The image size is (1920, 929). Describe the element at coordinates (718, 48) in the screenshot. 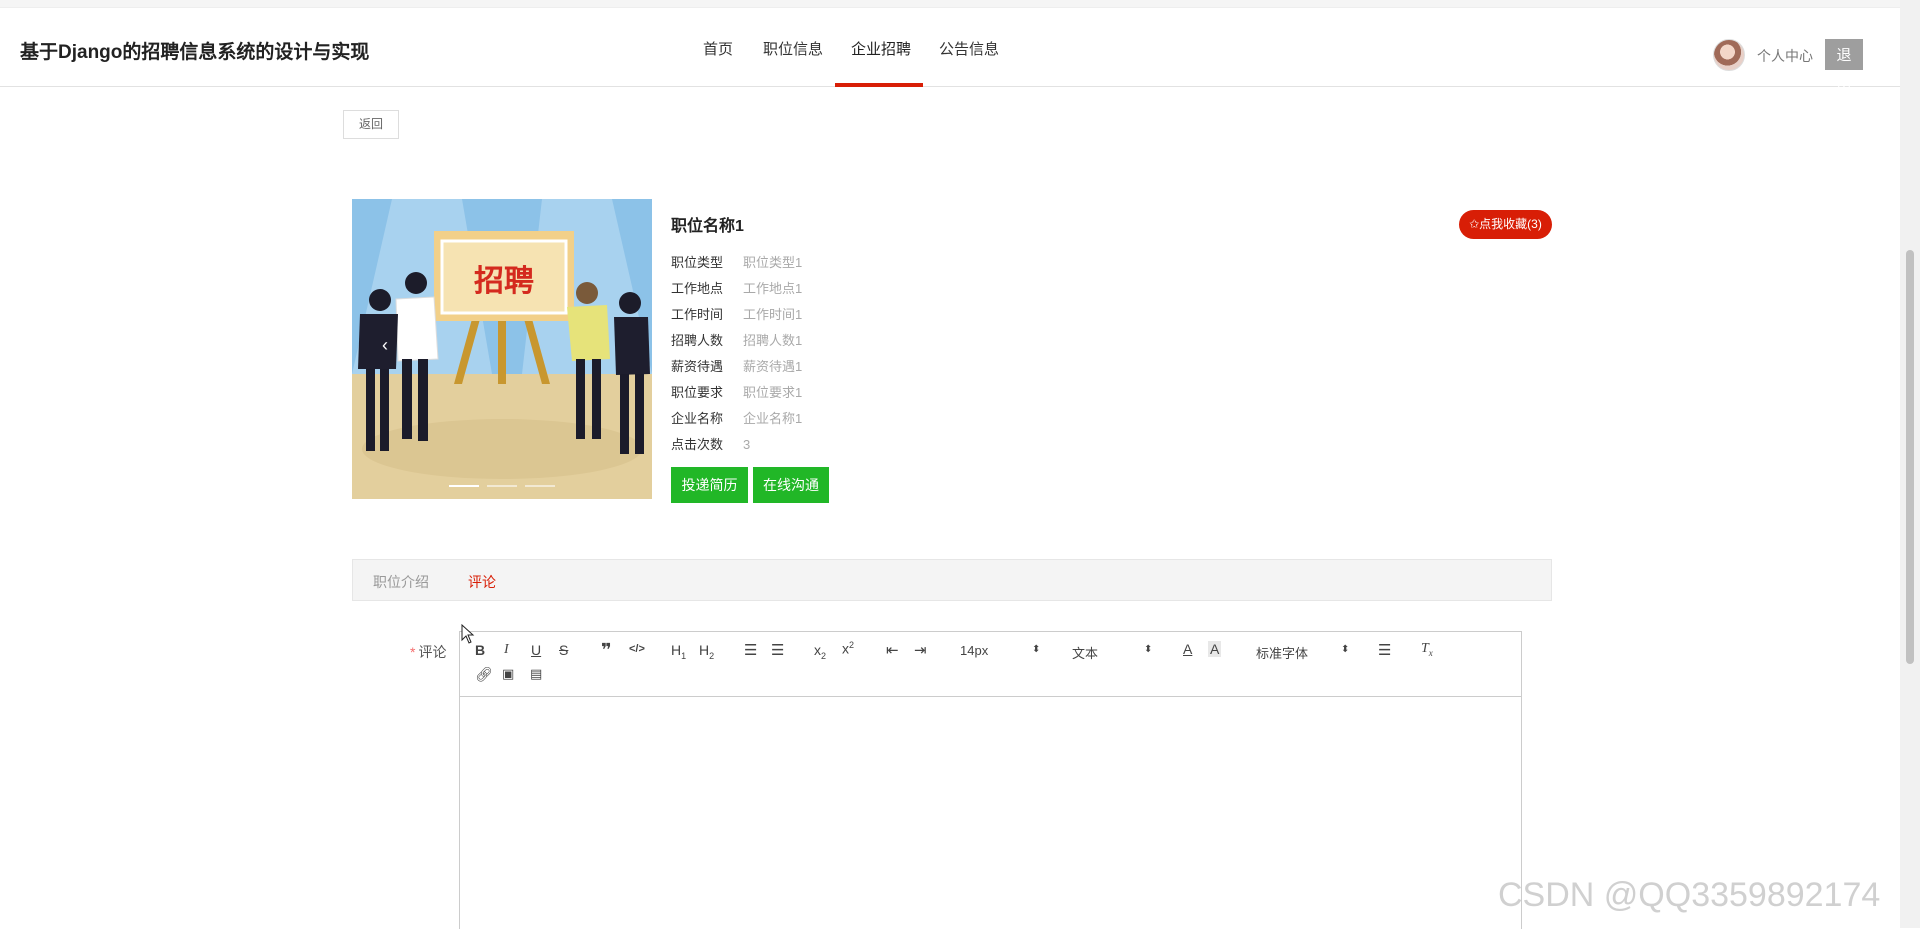

I see `nav-home: 首页` at that location.